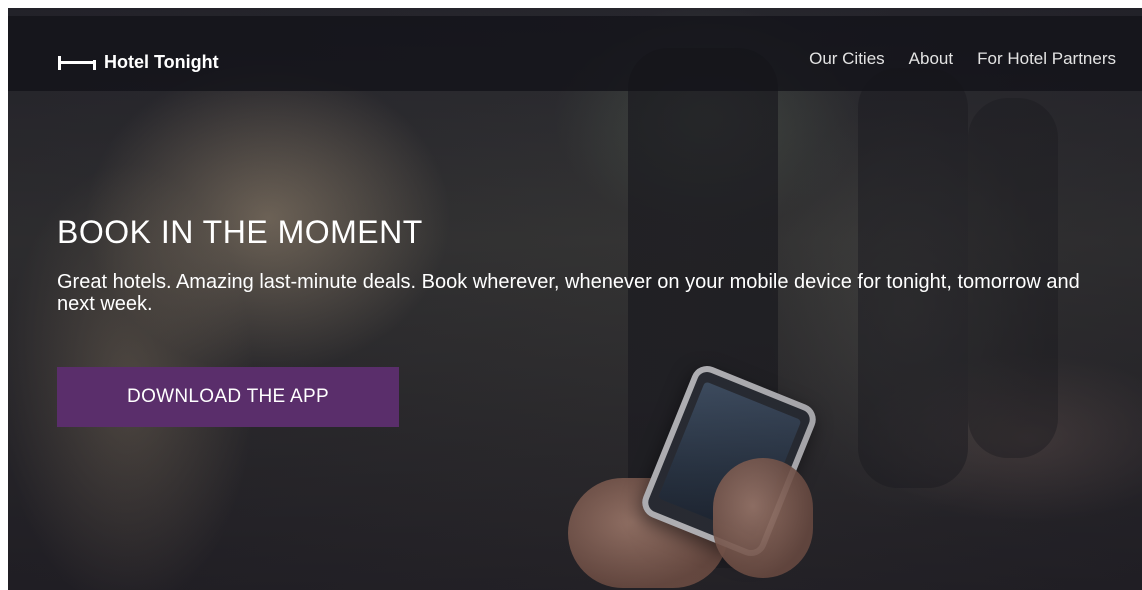 The width and height of the screenshot is (1142, 590). Describe the element at coordinates (228, 397) in the screenshot. I see `download-app-button: DOWNLOAD THE APP` at that location.